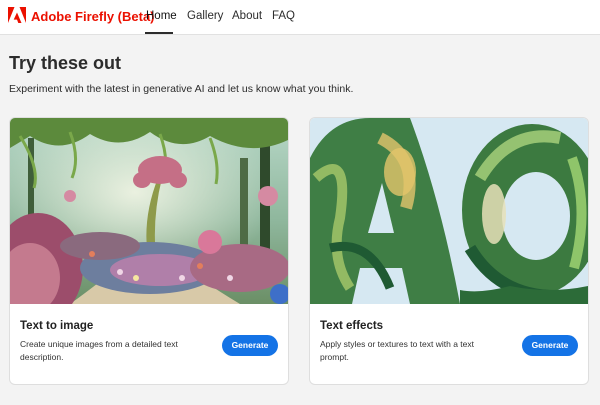 Image resolution: width=600 pixels, height=405 pixels. What do you see at coordinates (17, 15) in the screenshot?
I see `adobe-logo-icon` at bounding box center [17, 15].